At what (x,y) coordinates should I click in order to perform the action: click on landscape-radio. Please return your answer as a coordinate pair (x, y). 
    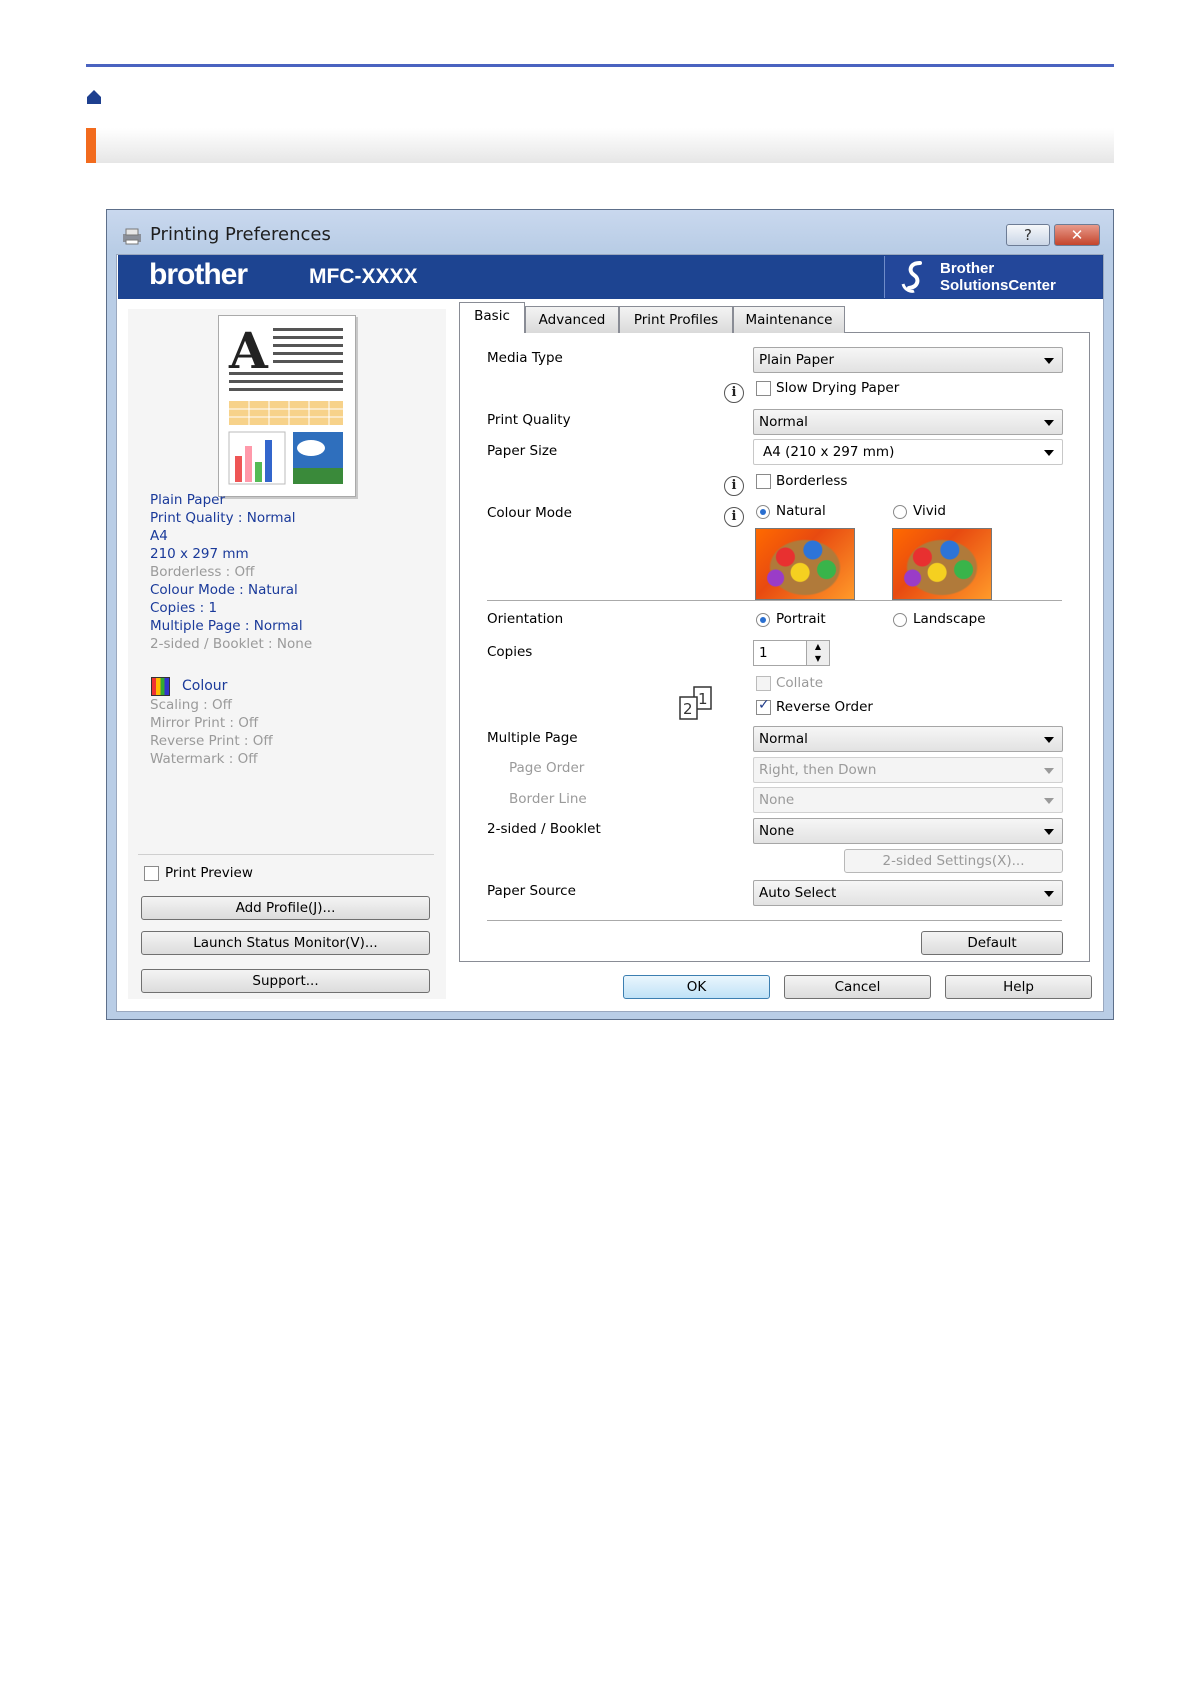
    Looking at the image, I should click on (900, 620).